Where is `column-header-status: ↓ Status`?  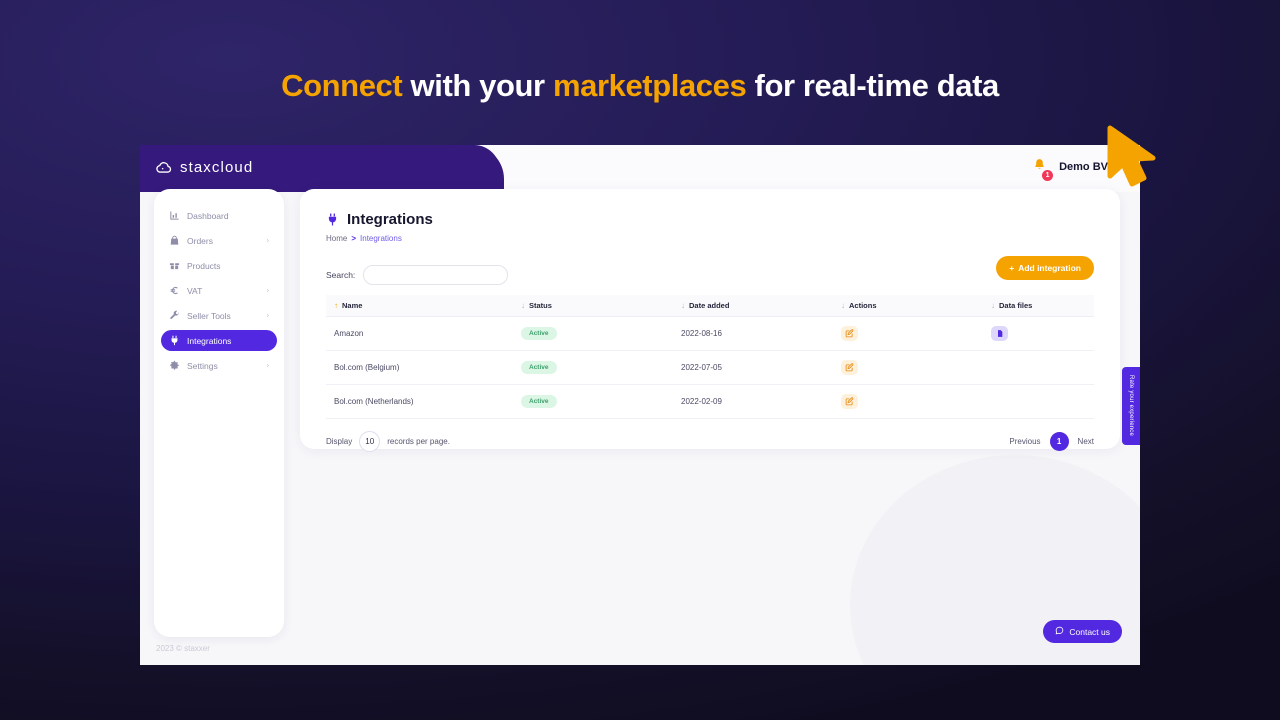
column-header-status: ↓ Status is located at coordinates (601, 306).